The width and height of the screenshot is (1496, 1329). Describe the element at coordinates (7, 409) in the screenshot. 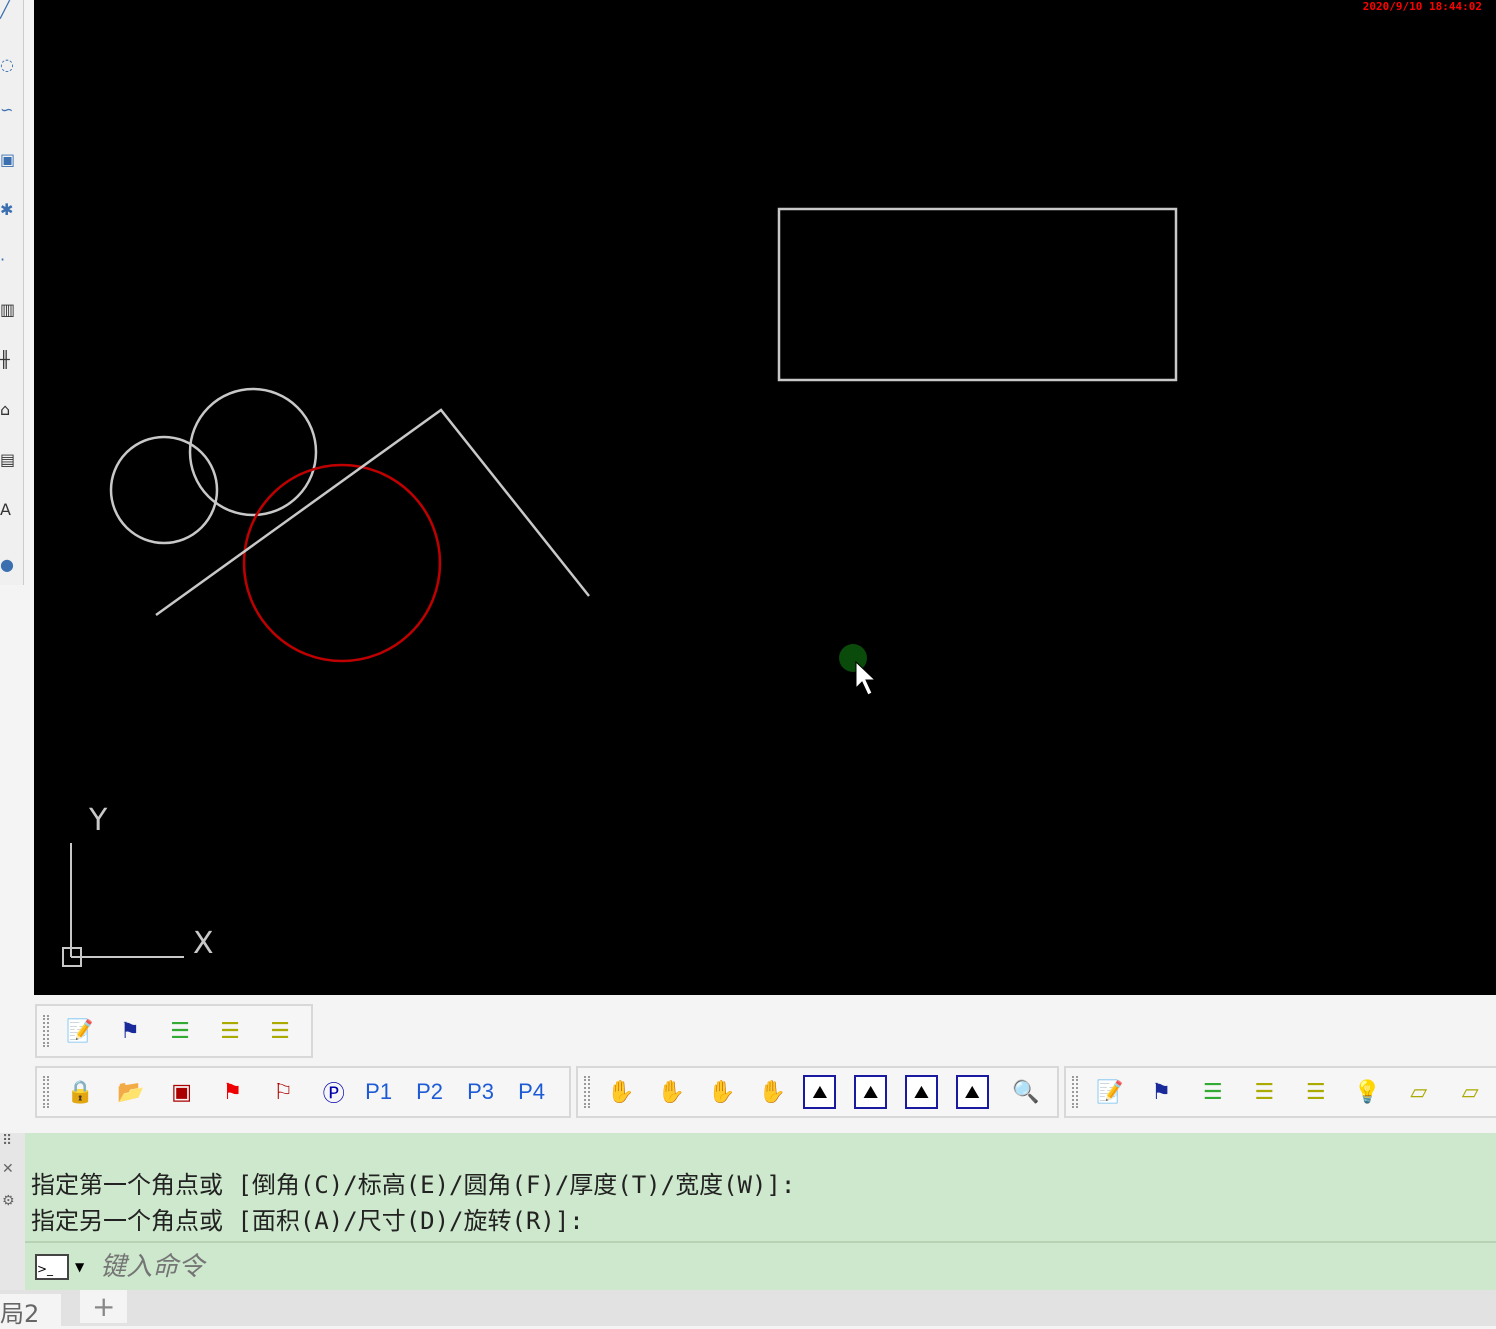

I see `region-icon: ⌂` at that location.